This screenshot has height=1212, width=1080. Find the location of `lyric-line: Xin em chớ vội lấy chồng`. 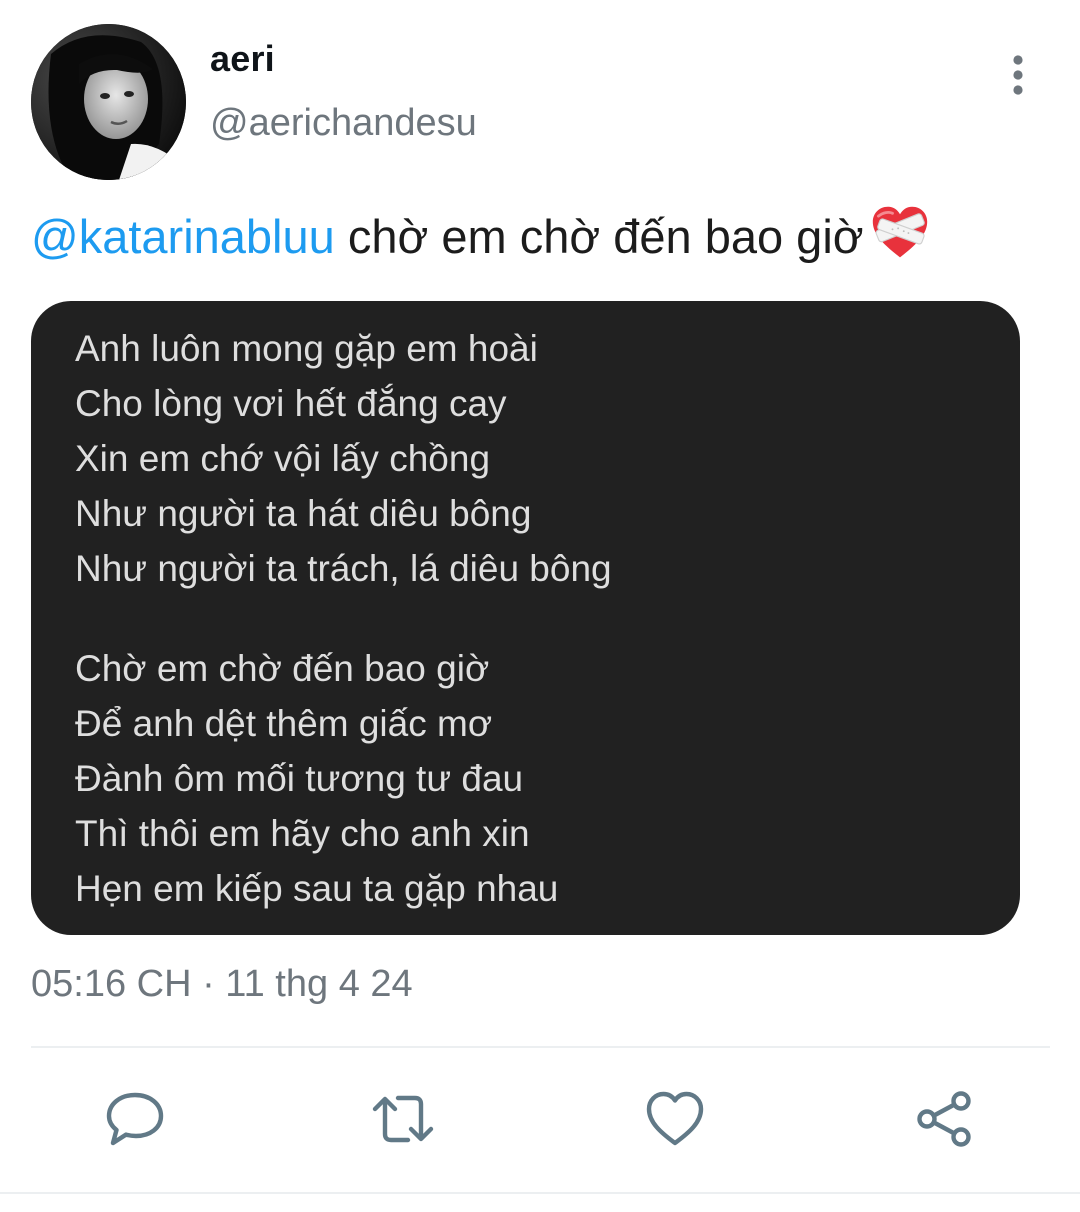

lyric-line: Xin em chớ vội lấy chồng is located at coordinates (283, 458).